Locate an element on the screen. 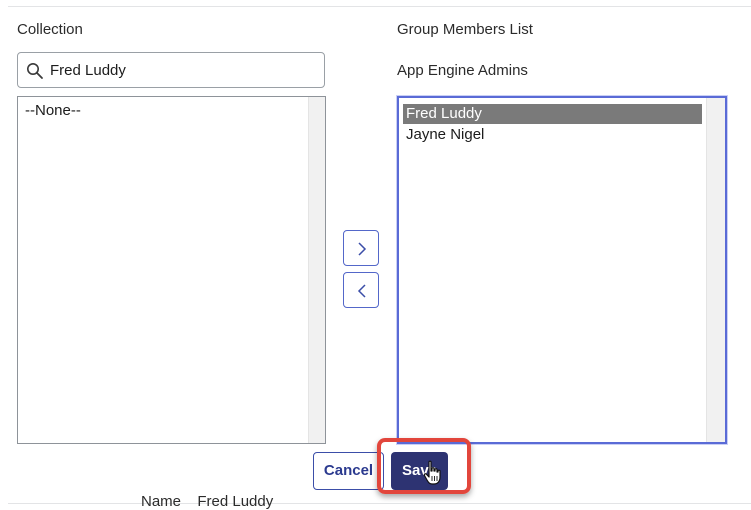 The width and height of the screenshot is (751, 510). add-to-members-button is located at coordinates (361, 248).